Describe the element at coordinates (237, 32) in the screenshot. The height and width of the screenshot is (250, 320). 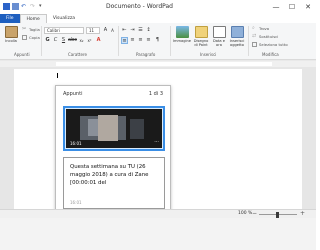
I see `object-icon` at that location.